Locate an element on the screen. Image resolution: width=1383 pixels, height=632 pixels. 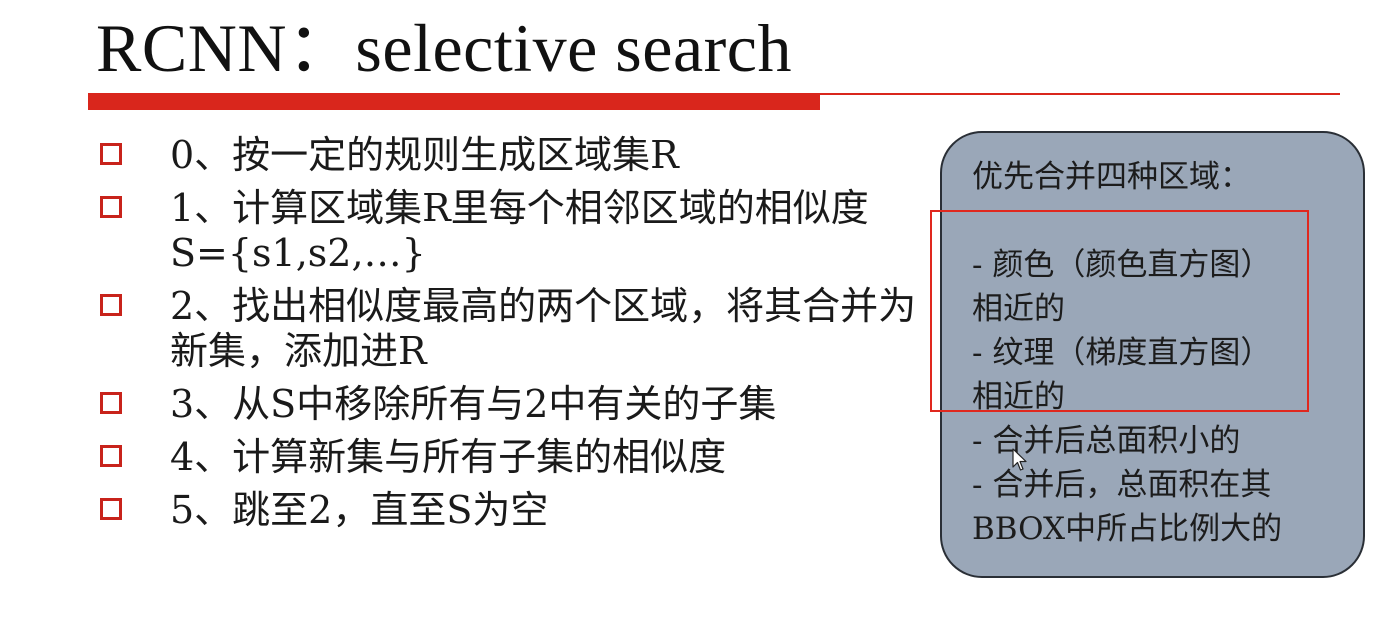
mouse-pointer-icon is located at coordinates (1019, 459).